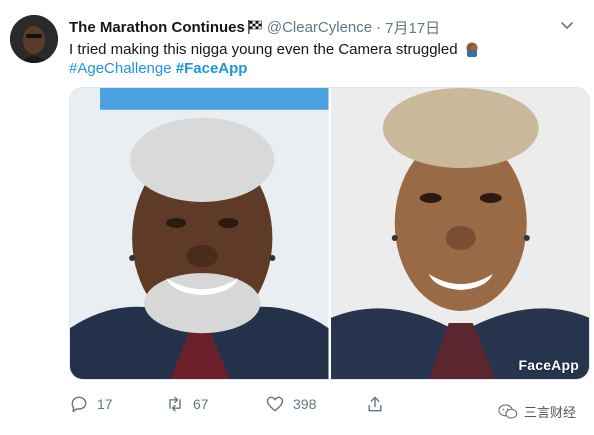 Image resolution: width=594 pixels, height=435 pixels. What do you see at coordinates (175, 404) in the screenshot?
I see `retweet-icon` at bounding box center [175, 404].